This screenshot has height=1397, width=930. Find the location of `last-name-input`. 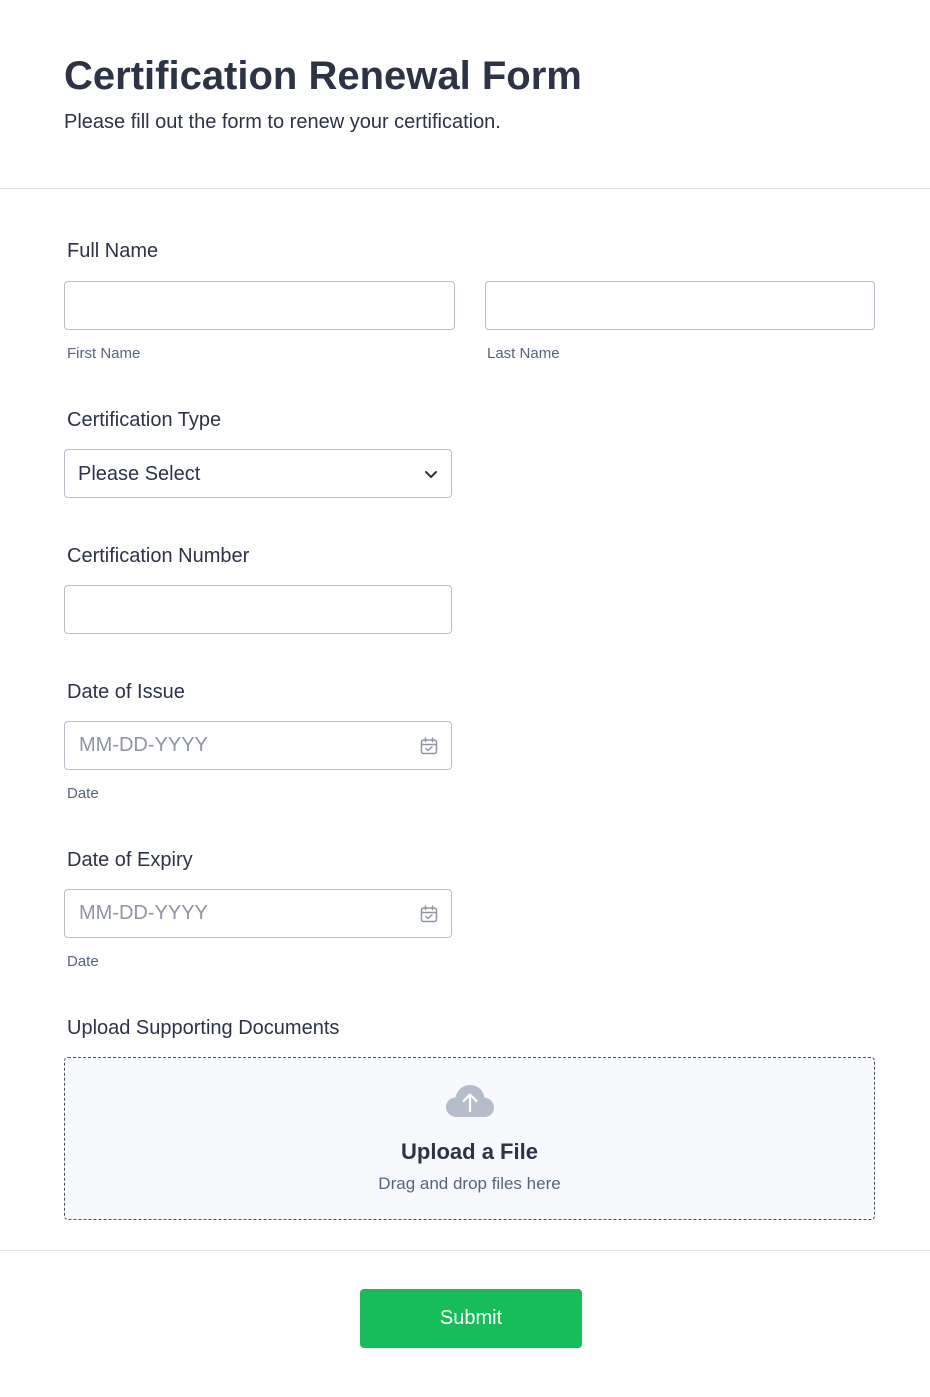

last-name-input is located at coordinates (680, 305).